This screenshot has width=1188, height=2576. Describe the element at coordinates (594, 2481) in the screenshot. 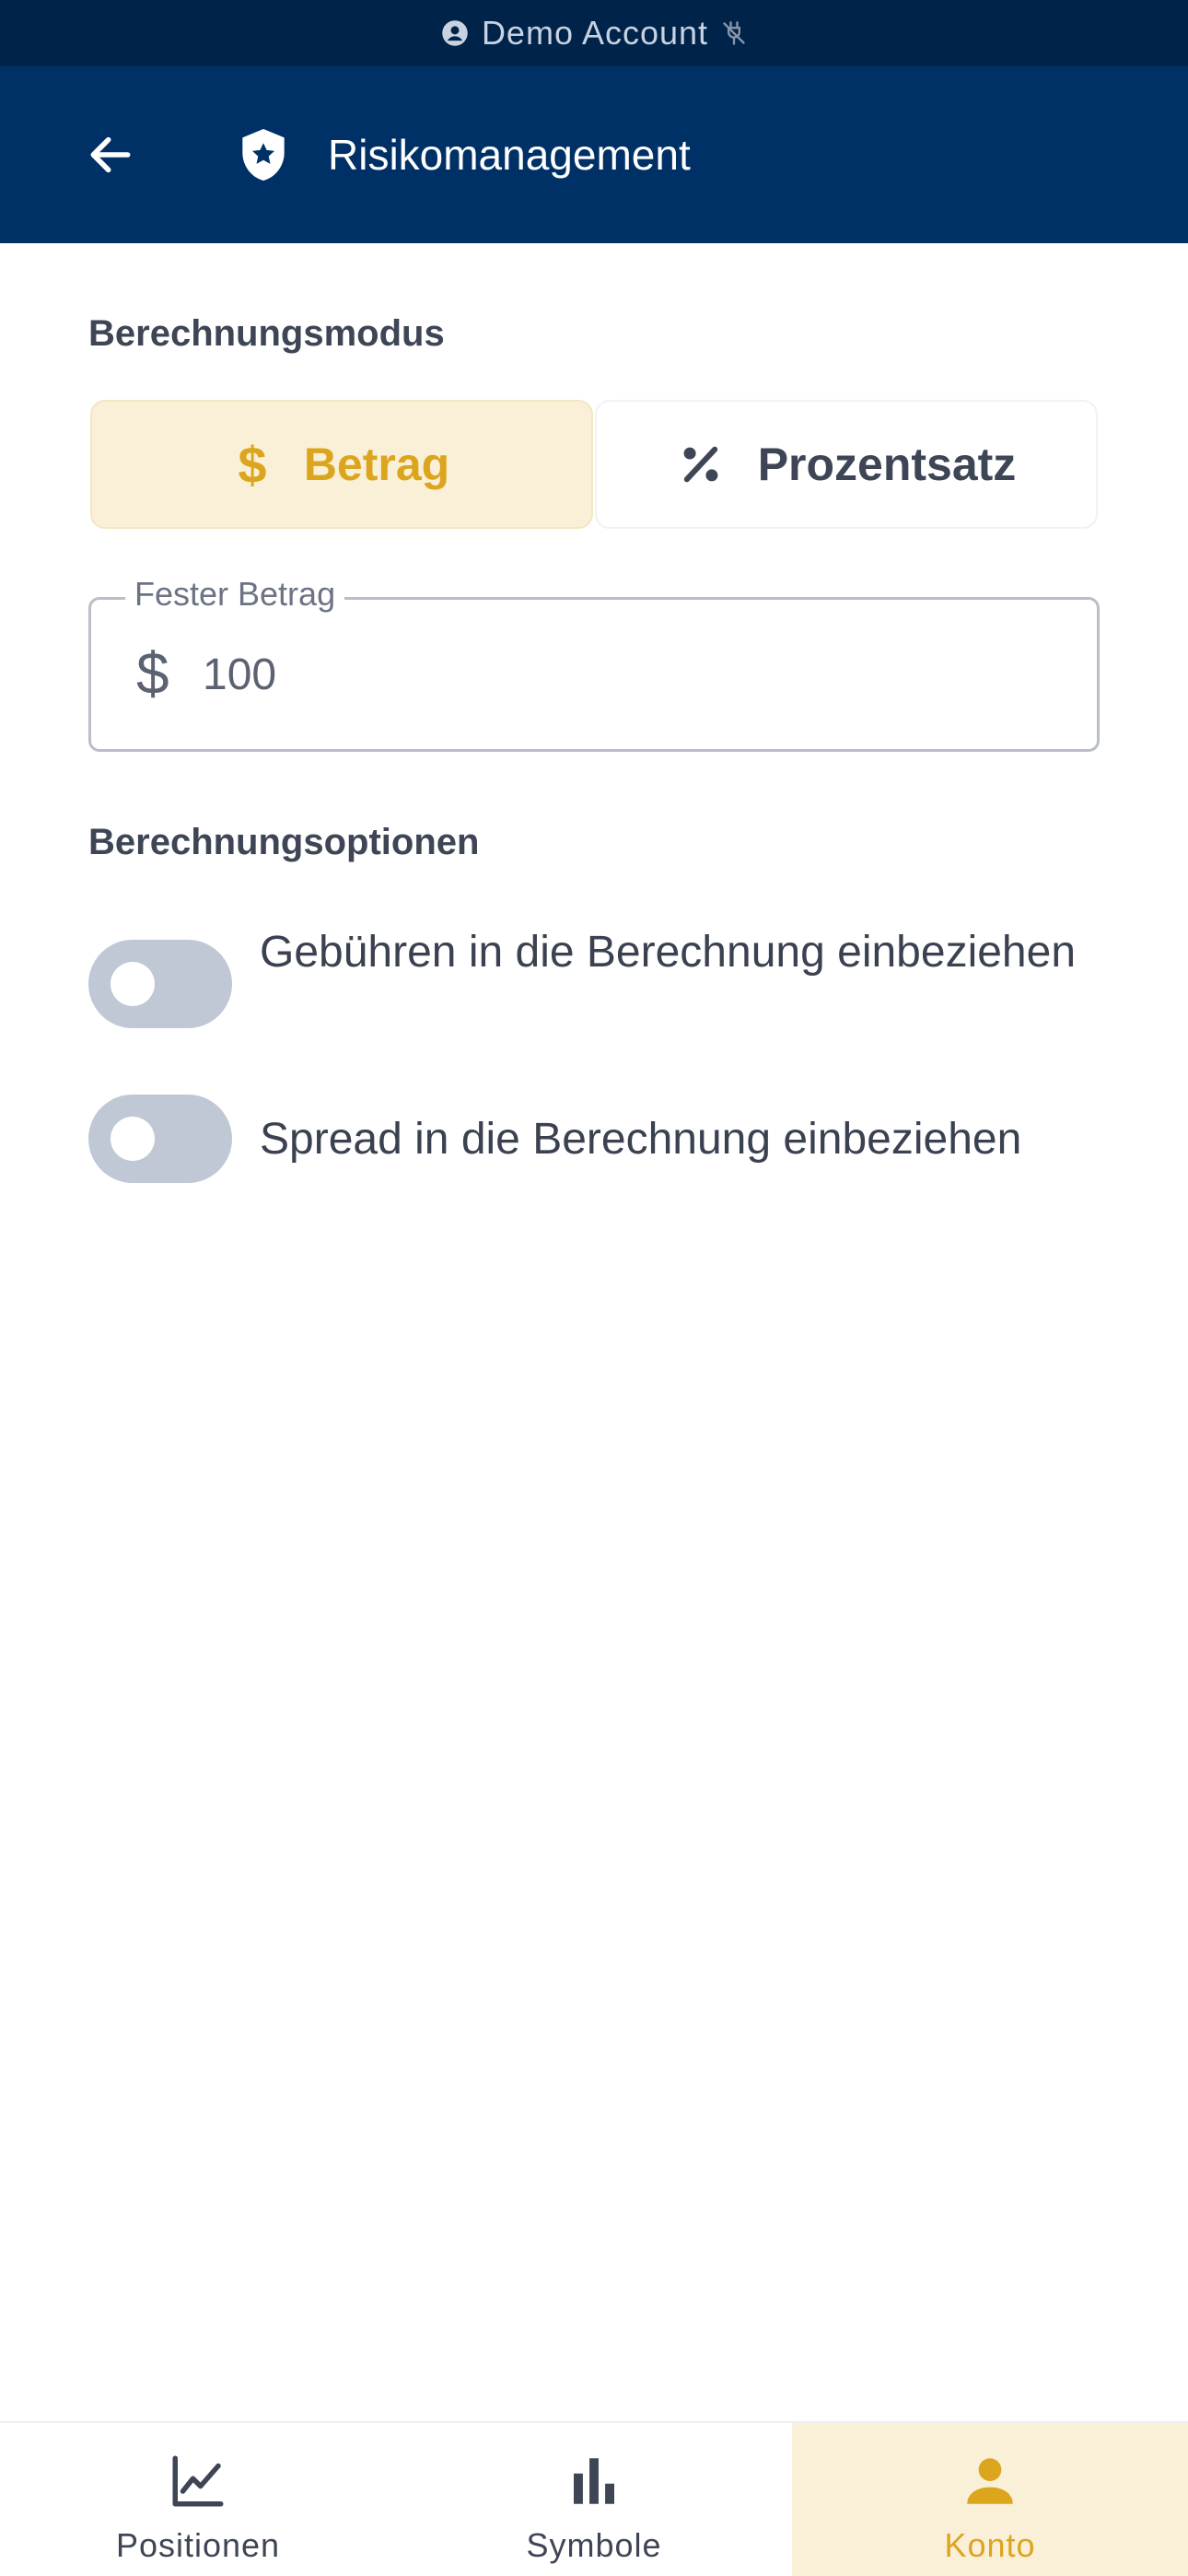

I see `bar-chart-icon` at that location.